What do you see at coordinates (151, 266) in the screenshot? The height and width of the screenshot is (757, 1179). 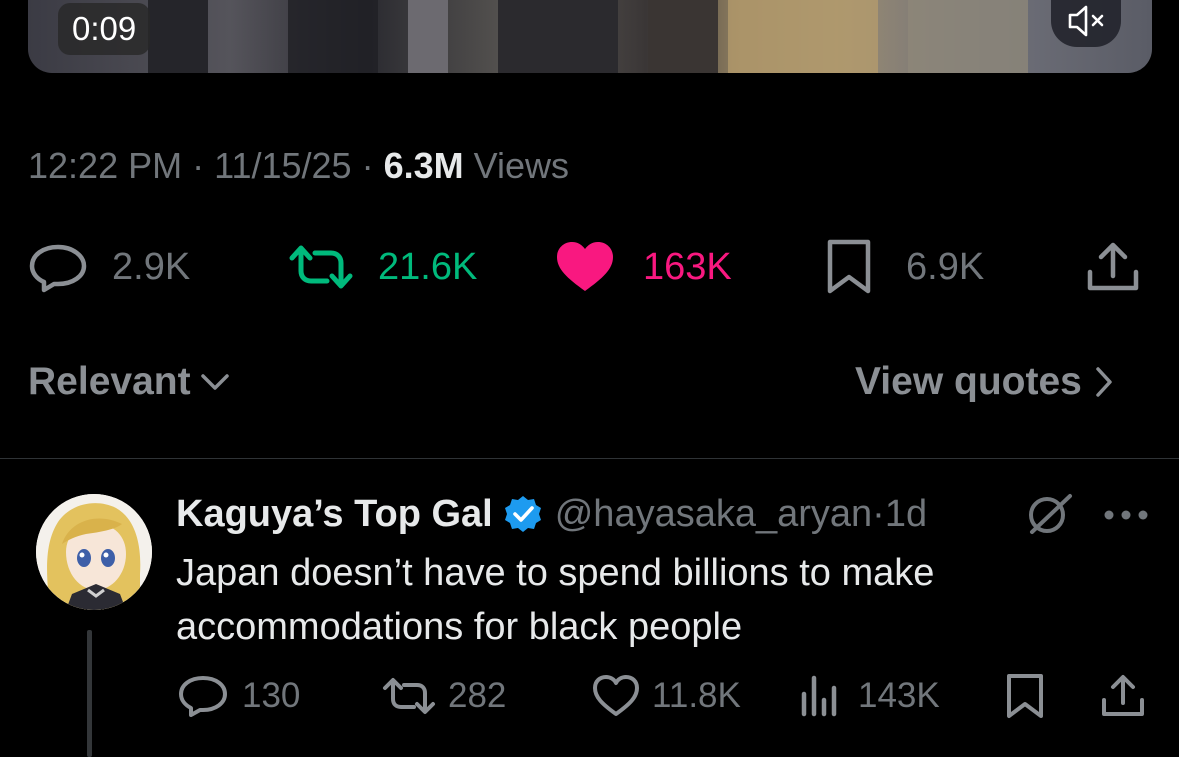 I see `reply-count: 2.9K` at bounding box center [151, 266].